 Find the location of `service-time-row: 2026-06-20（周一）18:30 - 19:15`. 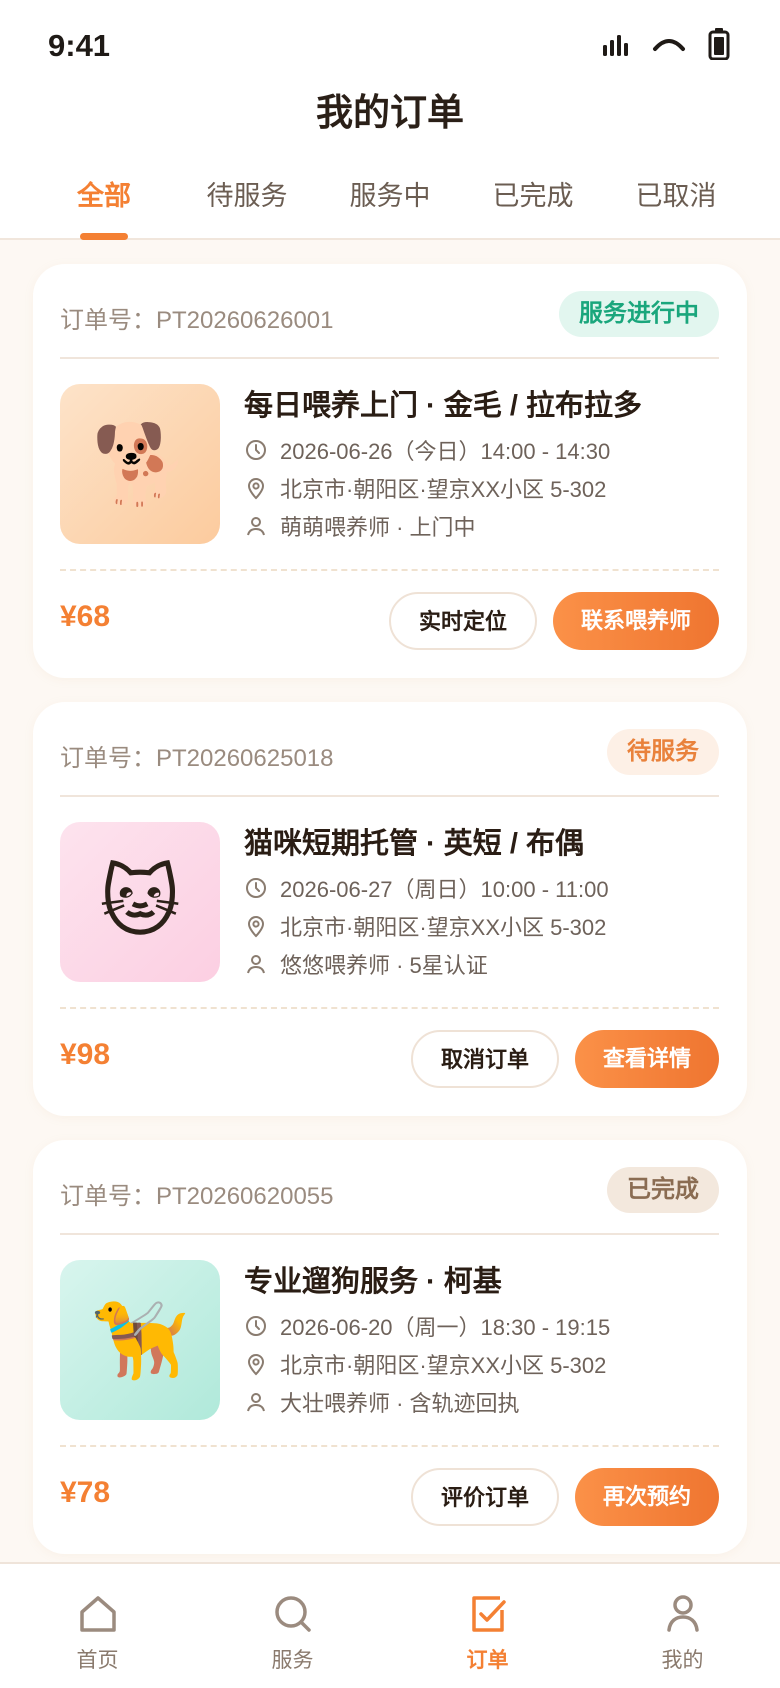

service-time-row: 2026-06-20（周一）18:30 - 19:15 is located at coordinates (427, 1326).